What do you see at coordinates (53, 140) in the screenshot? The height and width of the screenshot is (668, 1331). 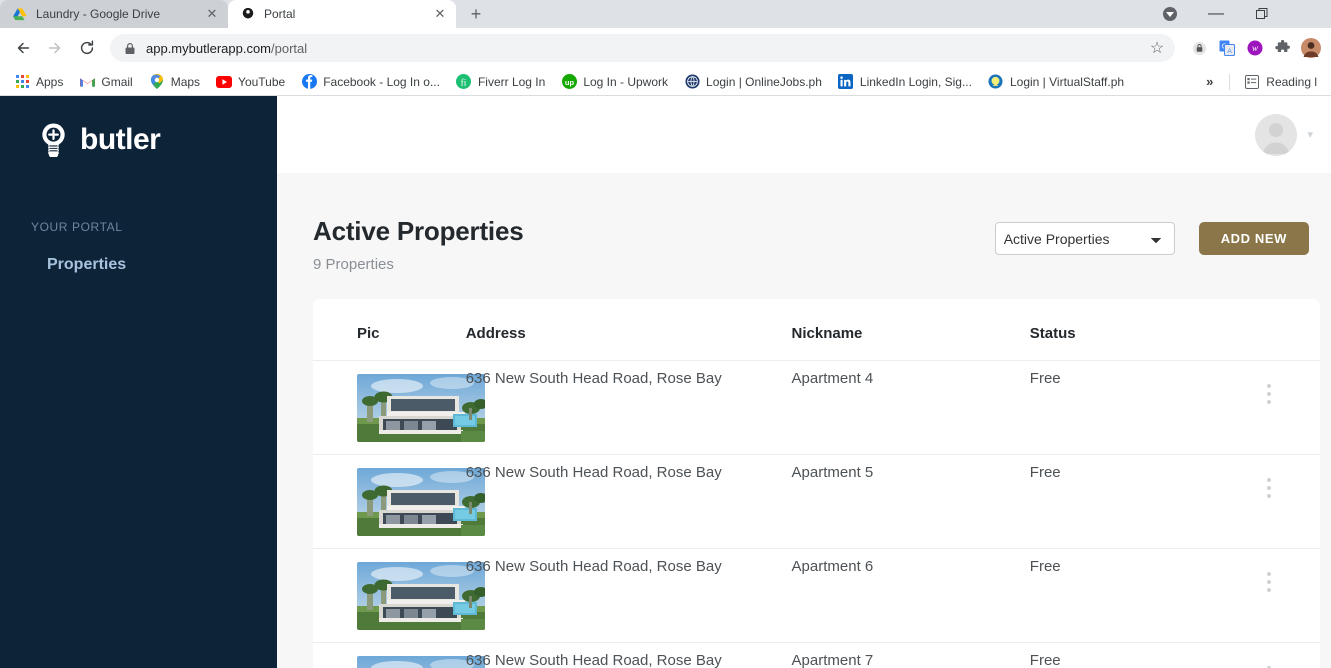 I see `butler-screw-logo` at bounding box center [53, 140].